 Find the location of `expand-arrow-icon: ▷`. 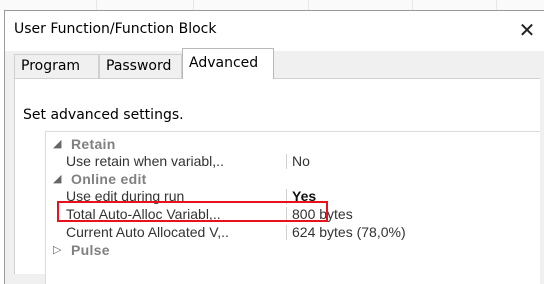

expand-arrow-icon: ▷ is located at coordinates (57, 250).